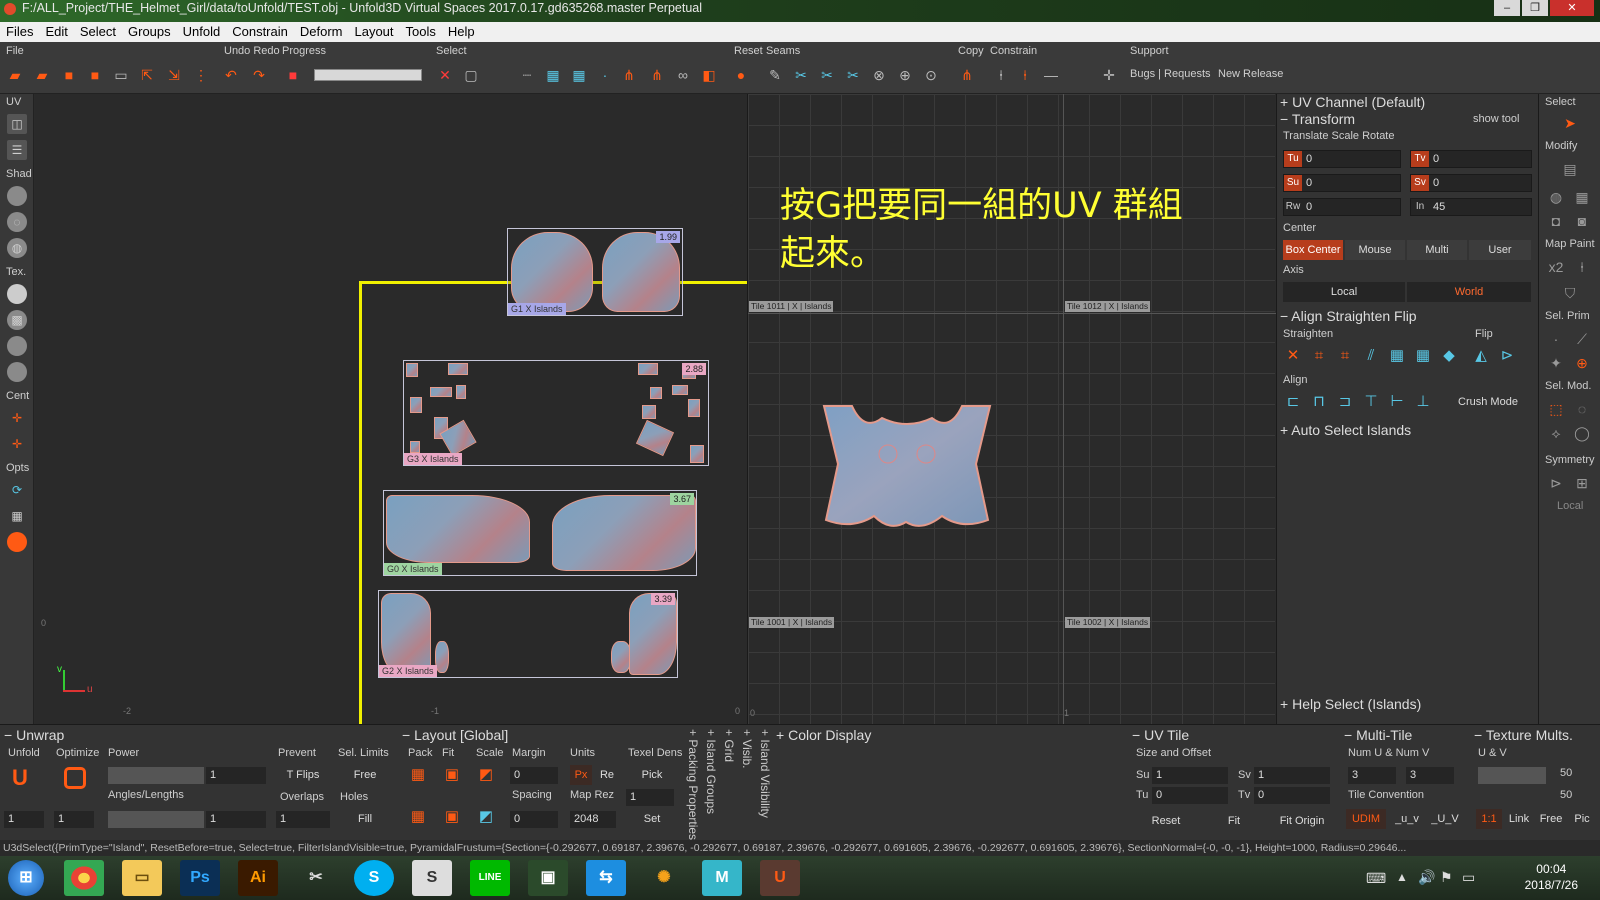  Describe the element at coordinates (471, 75) in the screenshot. I see `select-box-icon: ▢` at that location.